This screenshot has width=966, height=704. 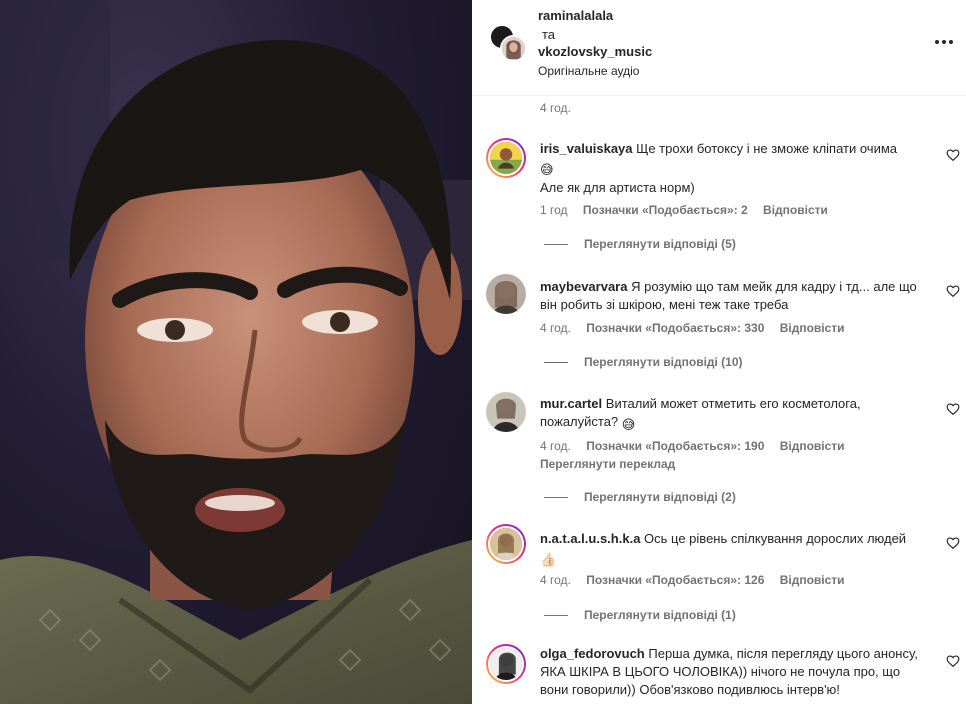 What do you see at coordinates (937, 42) in the screenshot?
I see `more-horizontal-icon` at bounding box center [937, 42].